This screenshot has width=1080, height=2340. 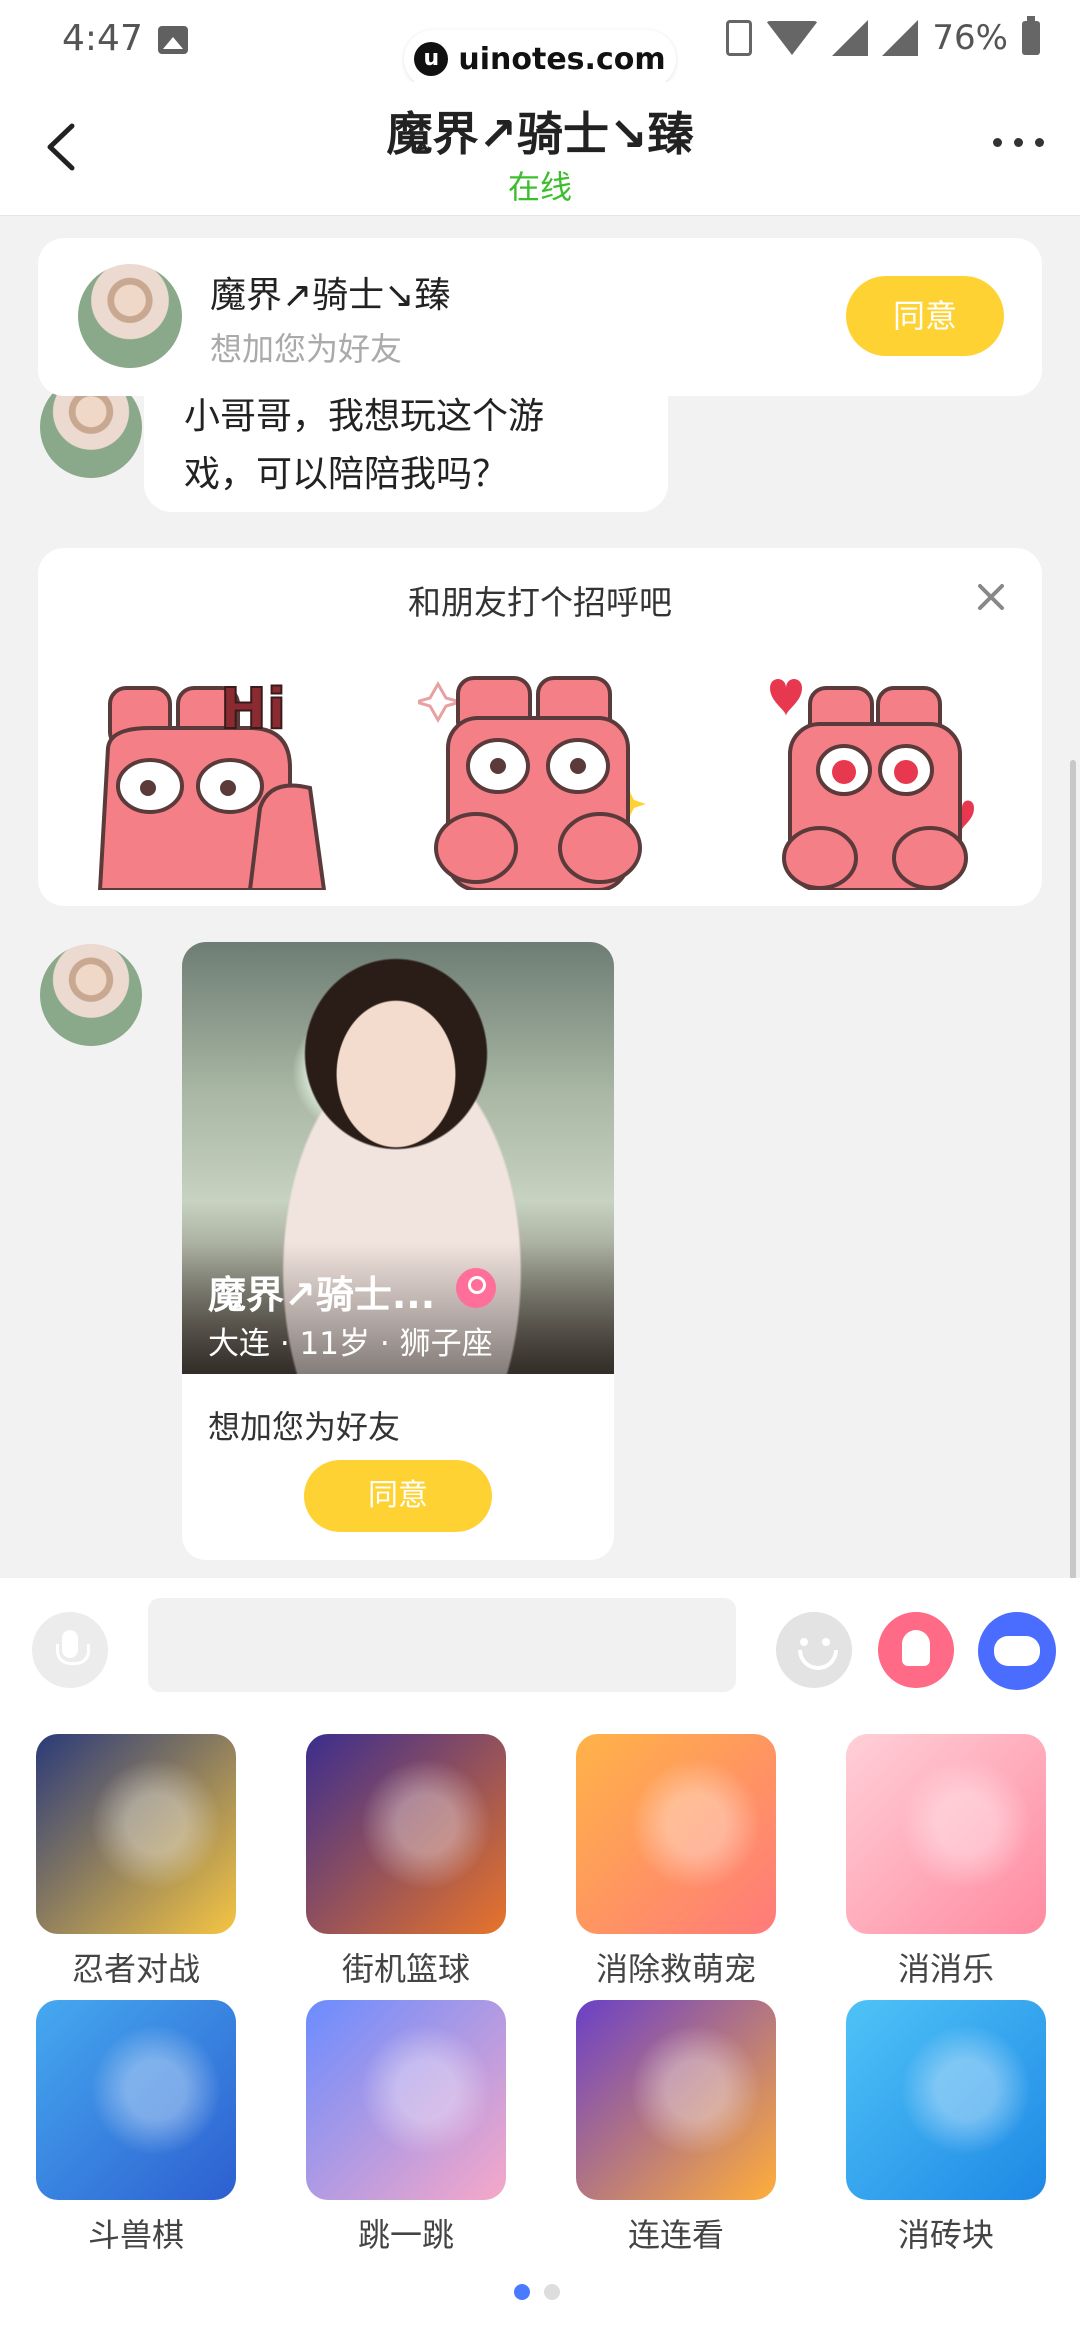 I want to click on game-item: 街机篮球, so click(x=406, y=1861).